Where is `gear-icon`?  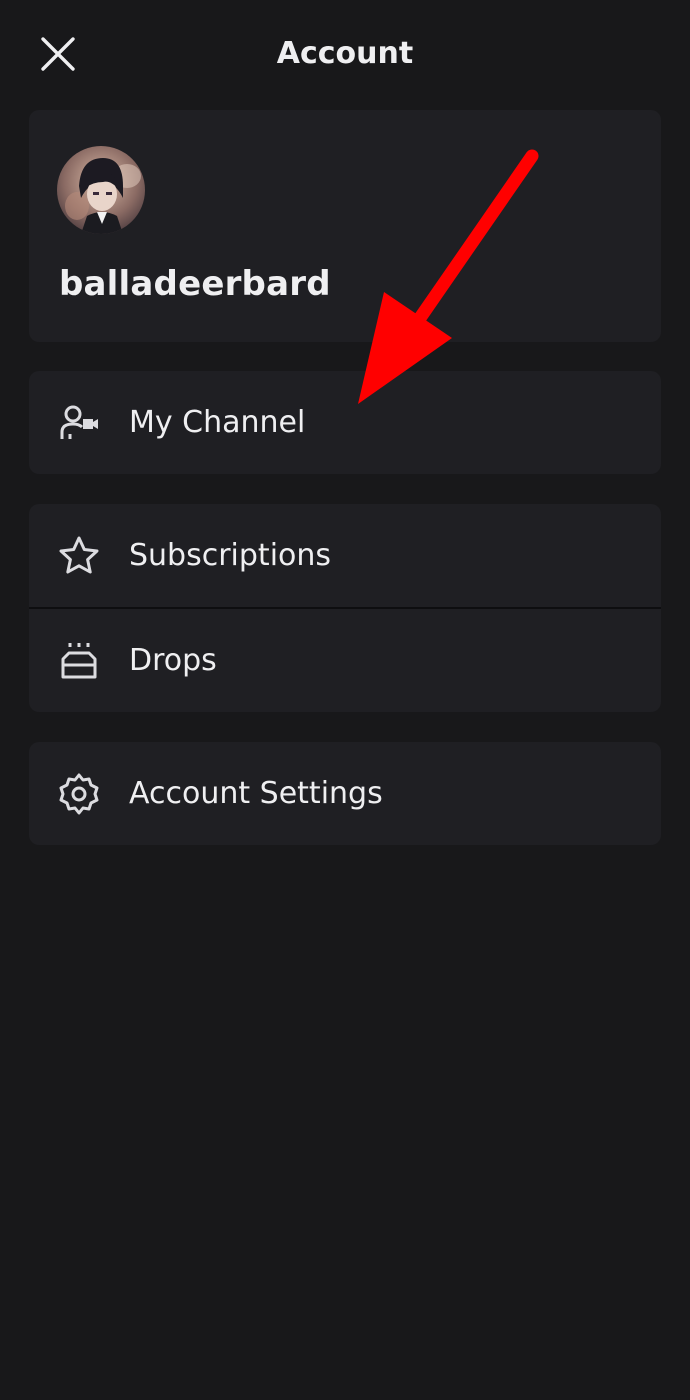
gear-icon is located at coordinates (79, 794).